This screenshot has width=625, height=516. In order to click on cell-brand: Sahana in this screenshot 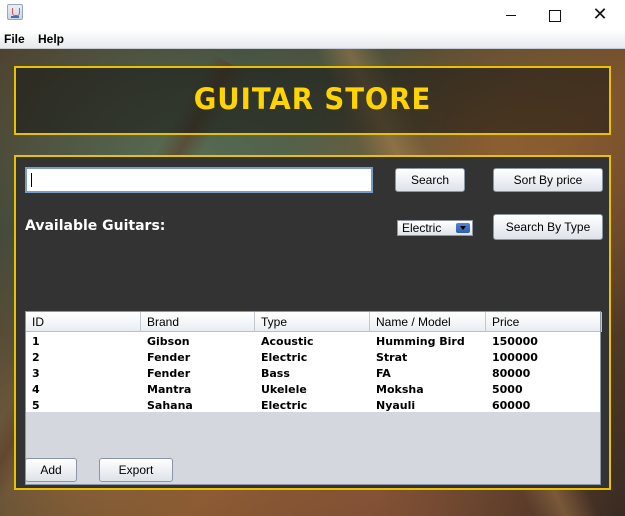, I will do `click(170, 405)`.